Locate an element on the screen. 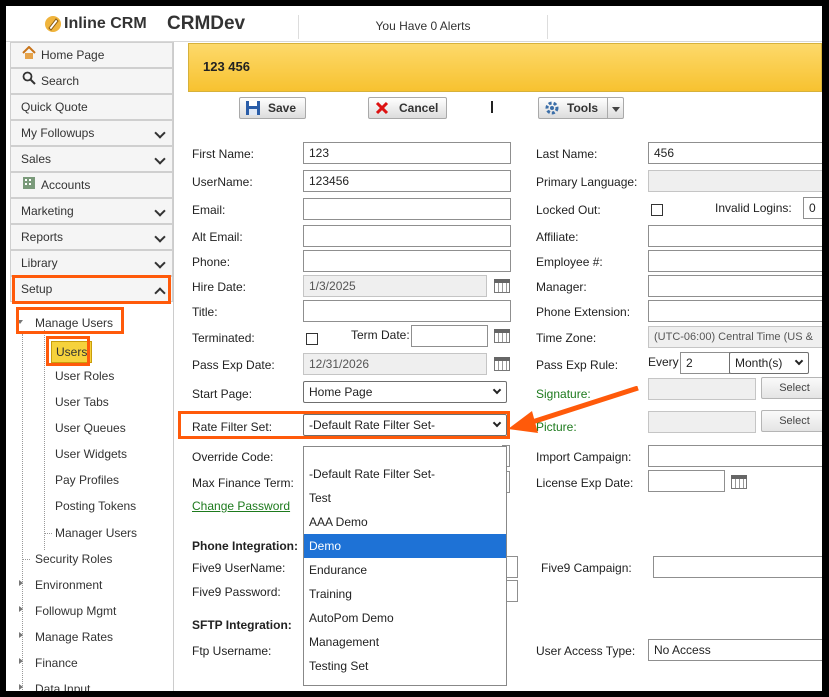  pass-exp-date-label: Pass Exp Date: is located at coordinates (233, 365).